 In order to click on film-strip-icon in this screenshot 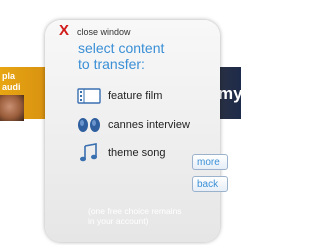, I will do `click(89, 96)`.